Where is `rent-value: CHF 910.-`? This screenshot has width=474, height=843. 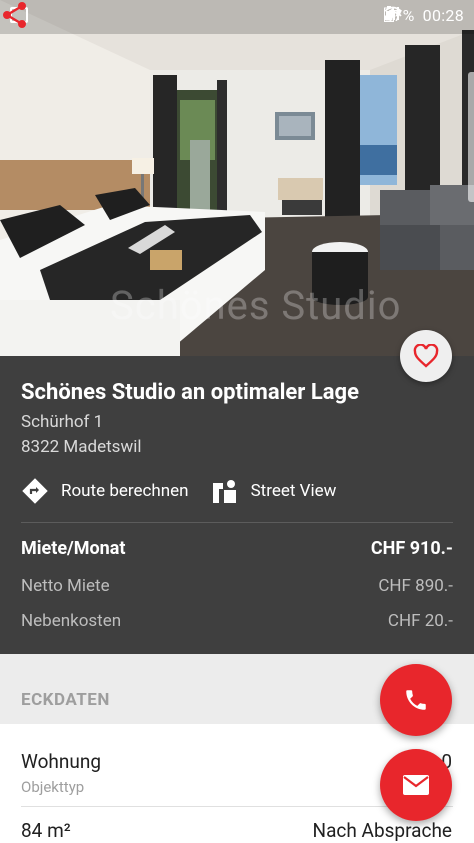
rent-value: CHF 910.- is located at coordinates (411, 548).